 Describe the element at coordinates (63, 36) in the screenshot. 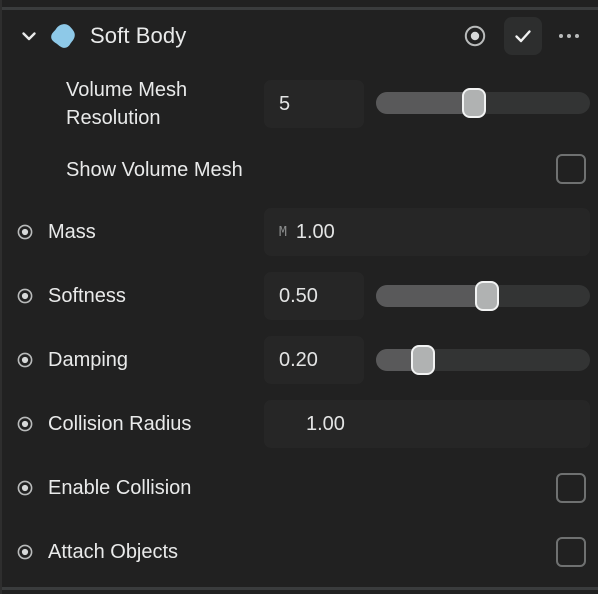

I see `soft-body-blob-icon` at that location.